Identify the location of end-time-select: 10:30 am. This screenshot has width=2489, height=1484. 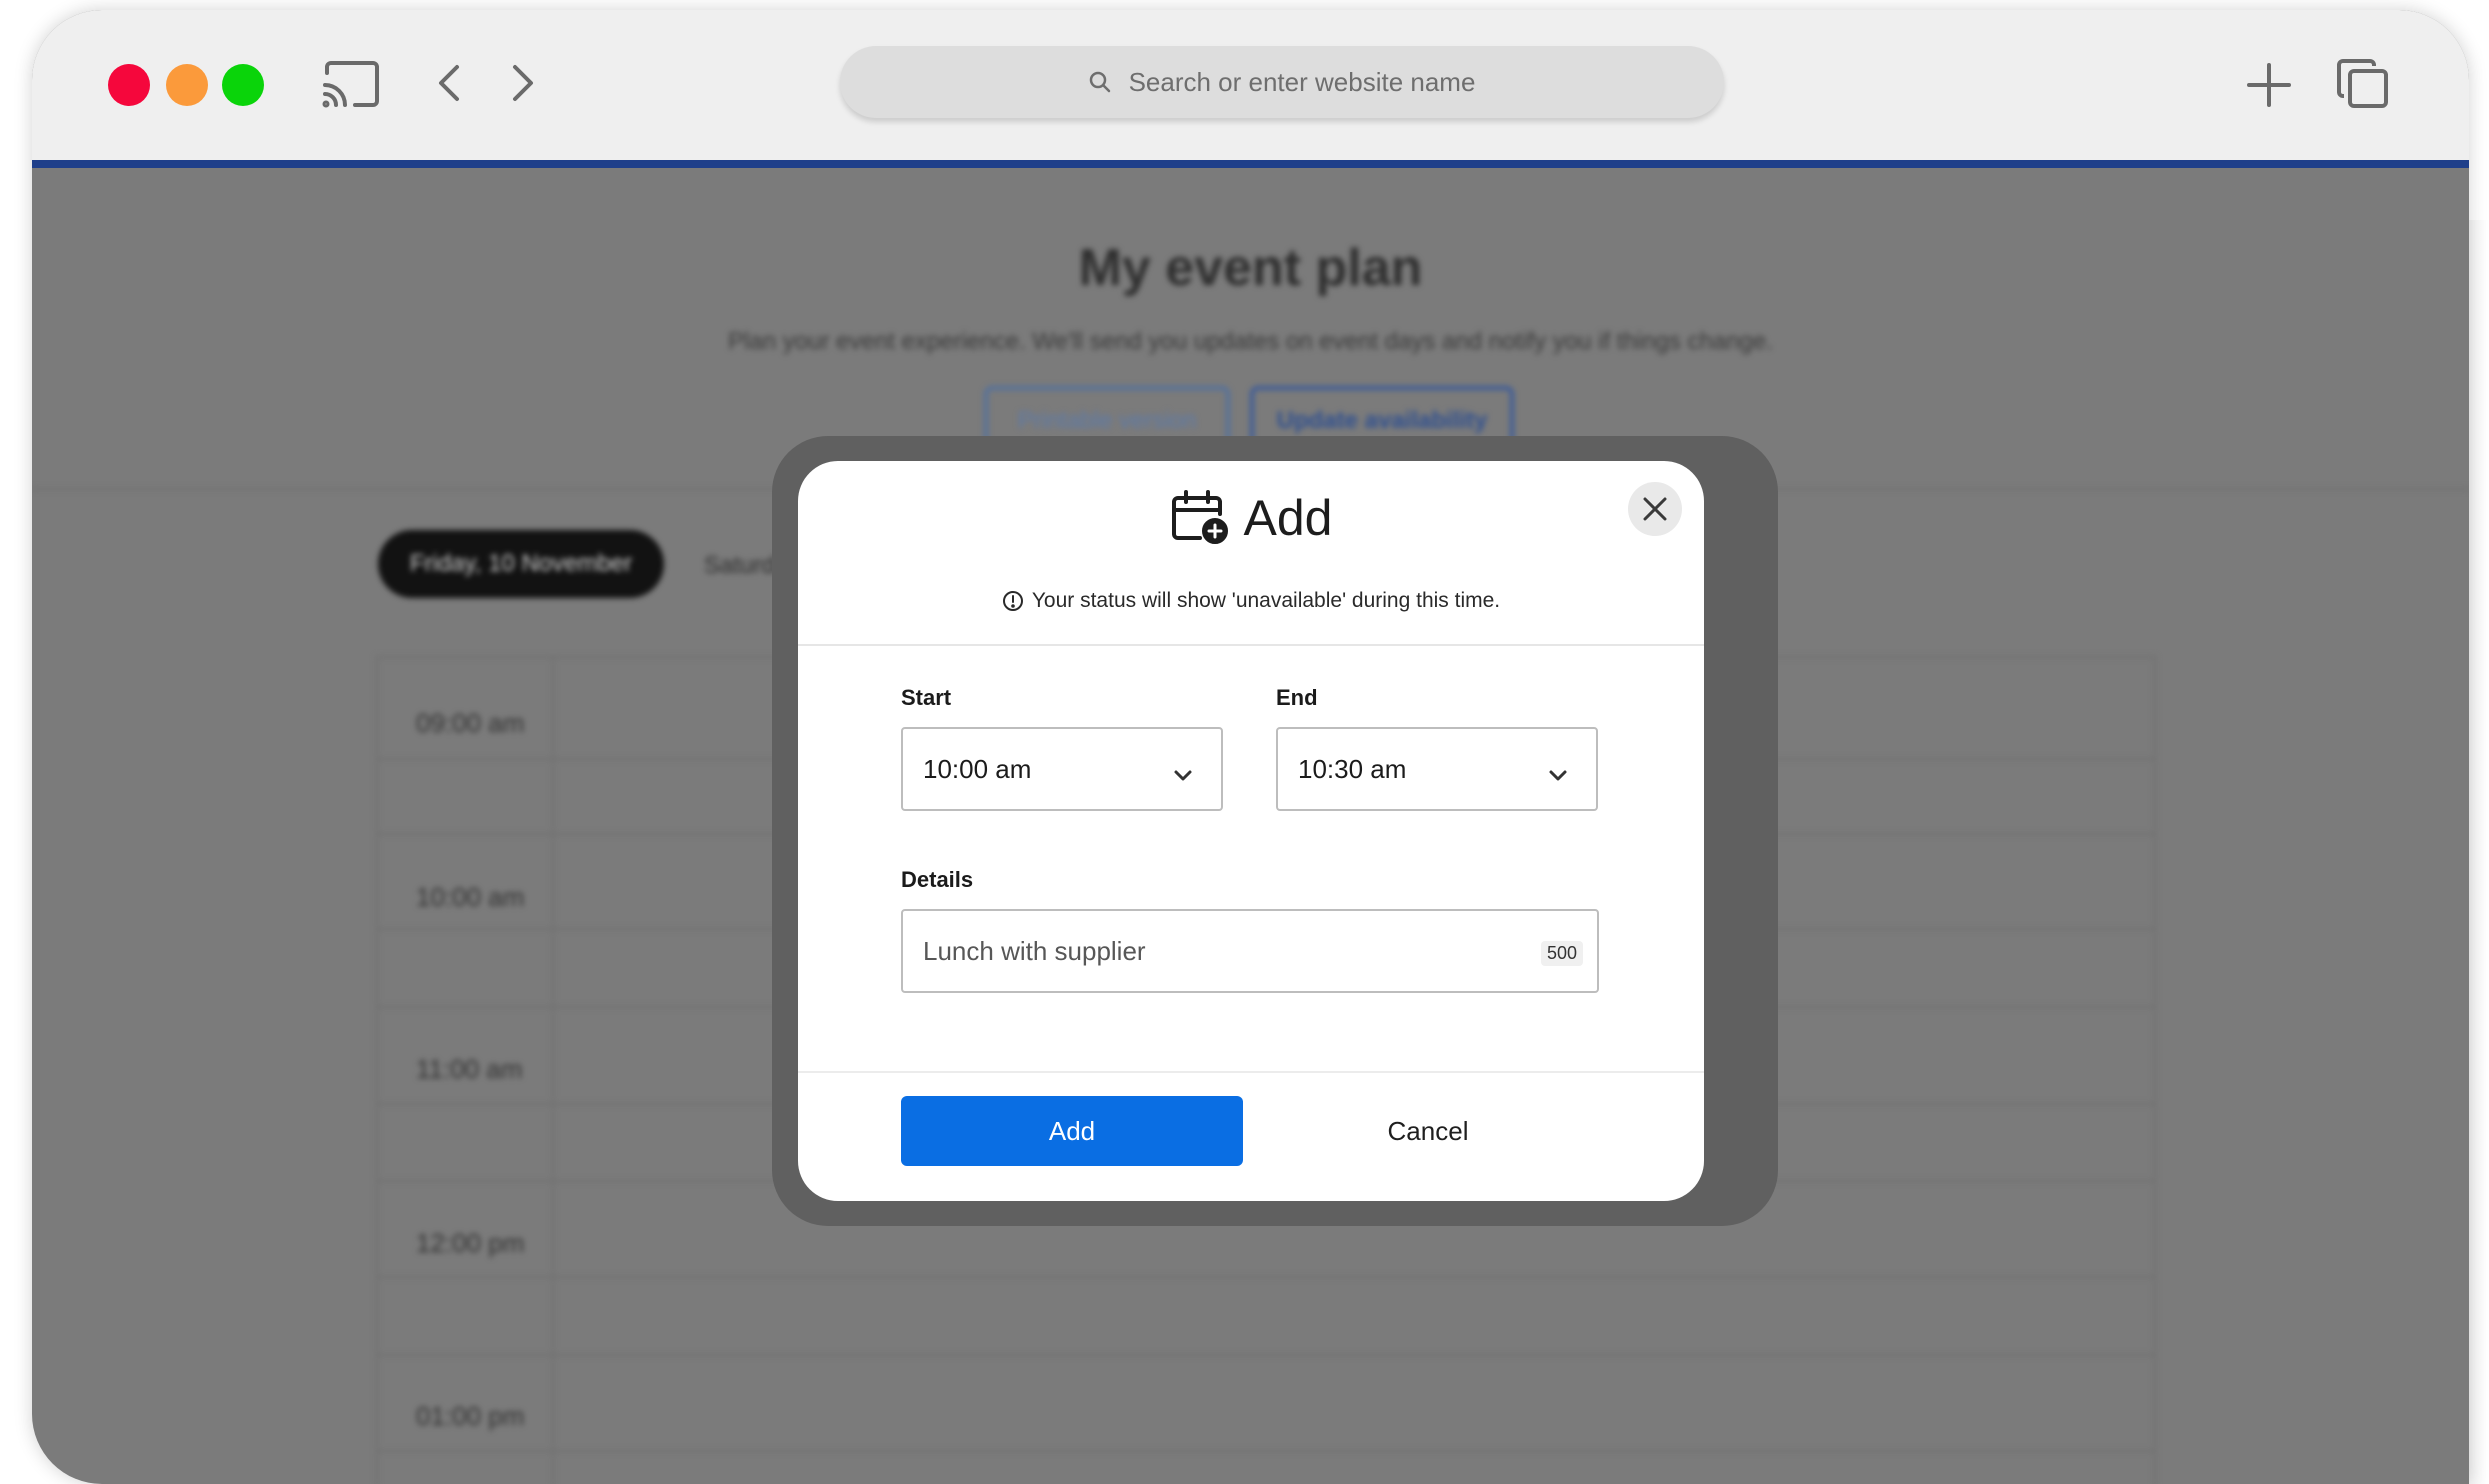
(1437, 769).